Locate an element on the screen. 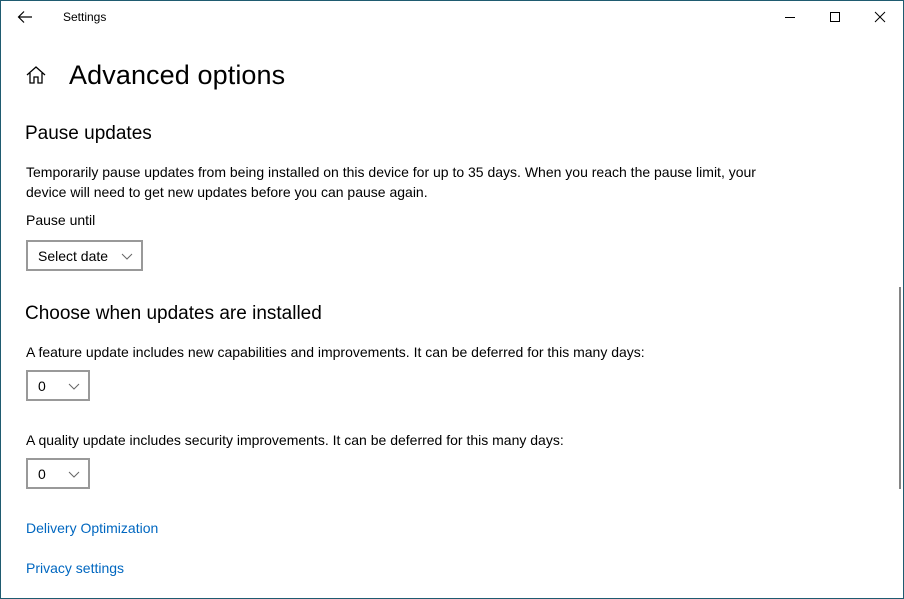 Image resolution: width=904 pixels, height=599 pixels. pause-until-label: Pause until is located at coordinates (61, 220).